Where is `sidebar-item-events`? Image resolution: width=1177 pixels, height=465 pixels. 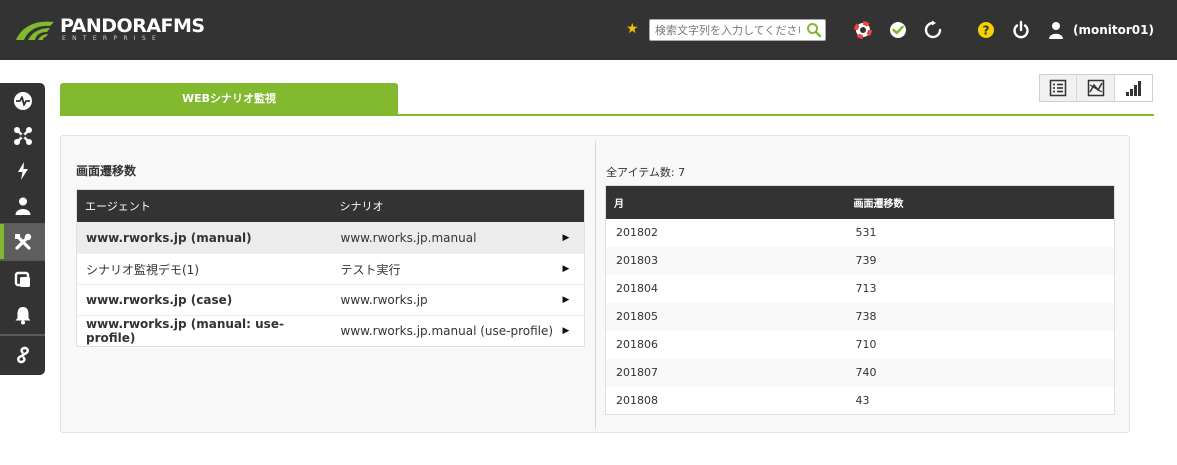
sidebar-item-events is located at coordinates (22, 170).